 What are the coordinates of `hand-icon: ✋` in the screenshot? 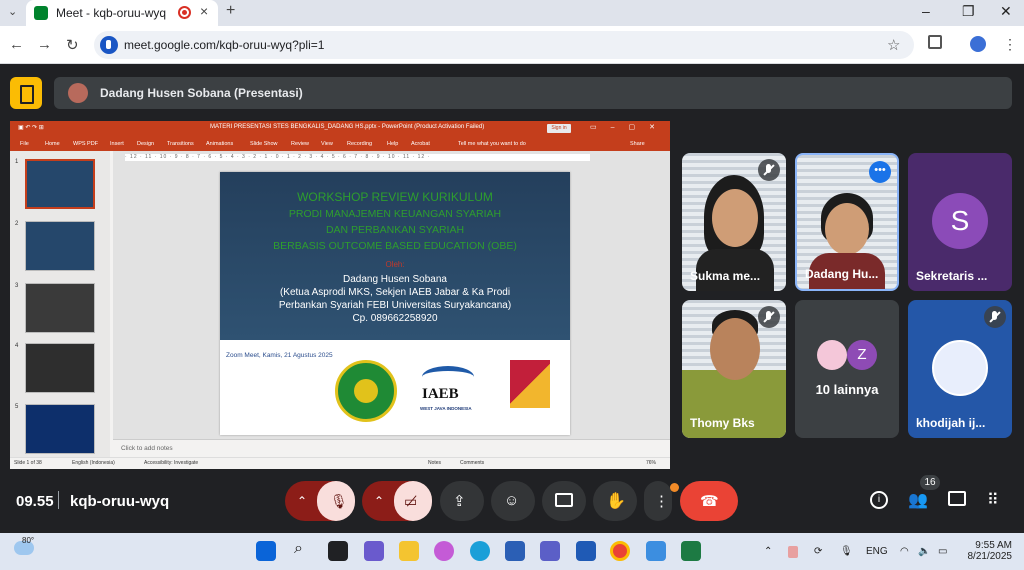 It's located at (616, 501).